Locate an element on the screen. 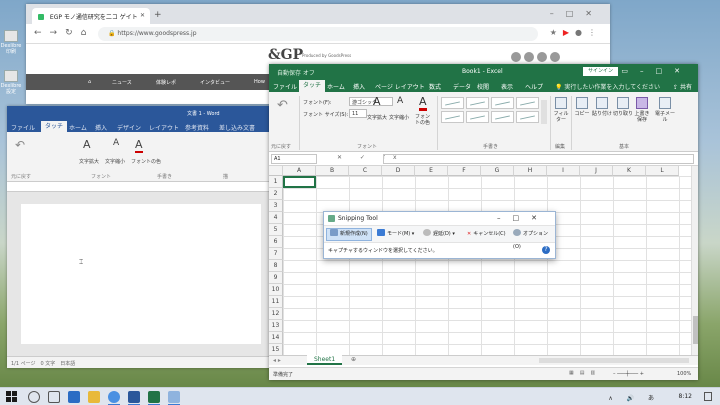 The height and width of the screenshot is (405, 720). row-header: 12 is located at coordinates (276, 314).